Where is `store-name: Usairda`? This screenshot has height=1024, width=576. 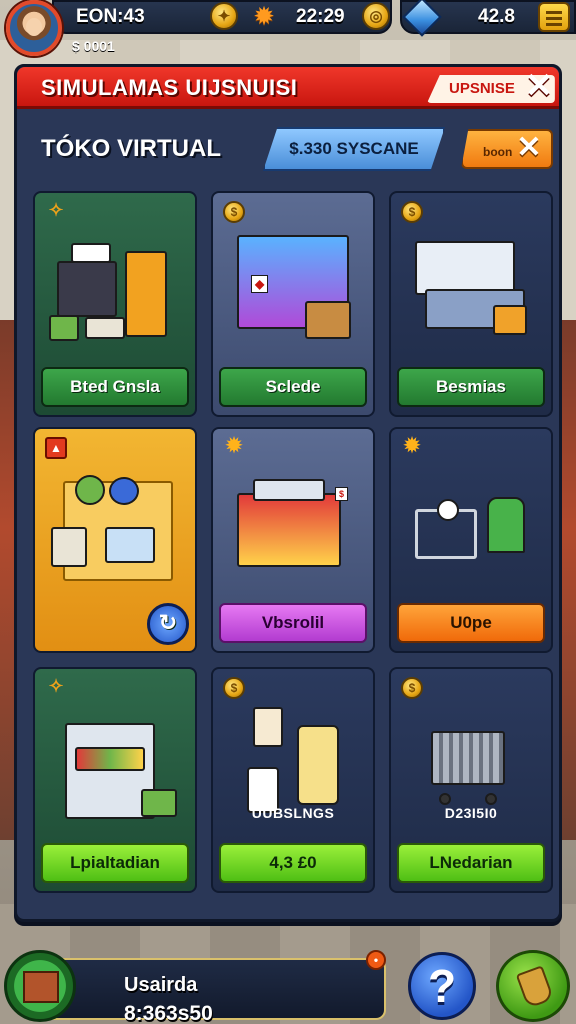
store-name: Usairda is located at coordinates (161, 985).